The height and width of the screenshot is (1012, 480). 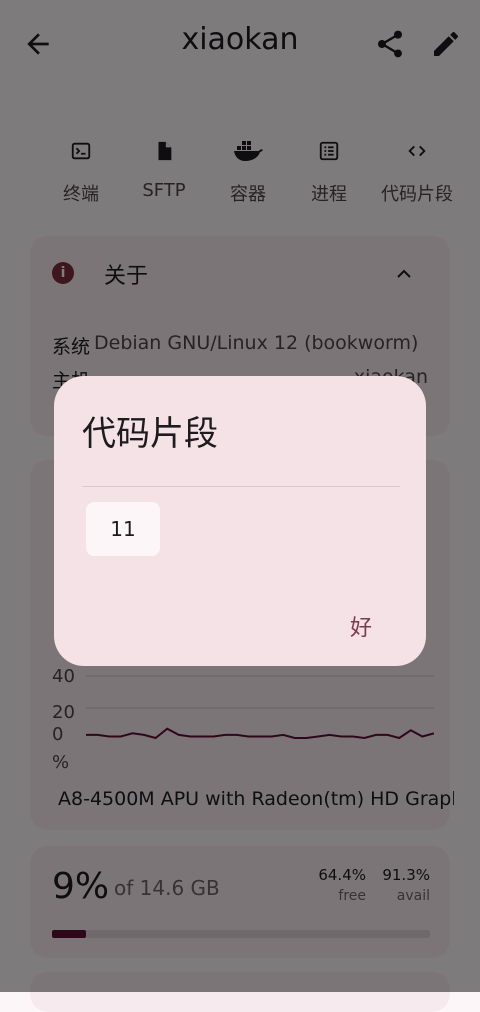 What do you see at coordinates (241, 486) in the screenshot?
I see `dialog-divider` at bounding box center [241, 486].